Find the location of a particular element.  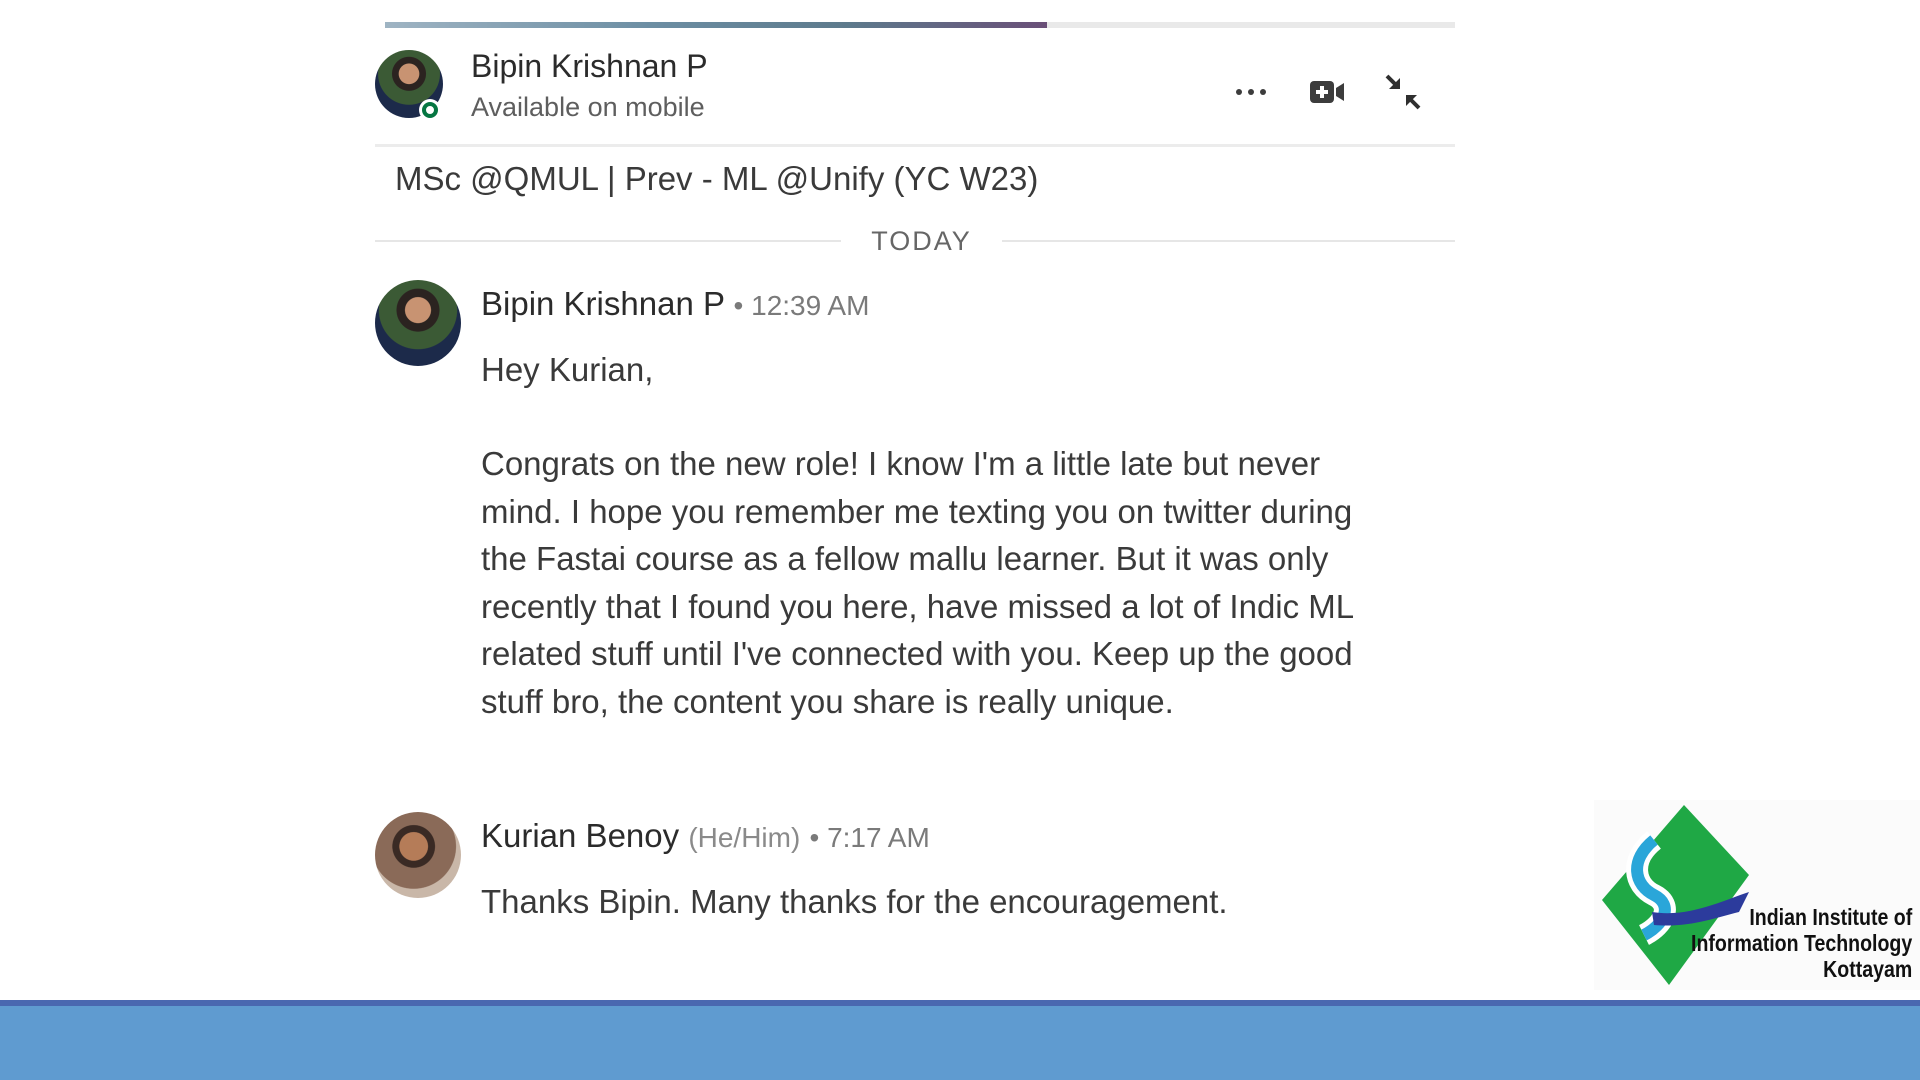

slide-footer-line is located at coordinates (960, 1003).